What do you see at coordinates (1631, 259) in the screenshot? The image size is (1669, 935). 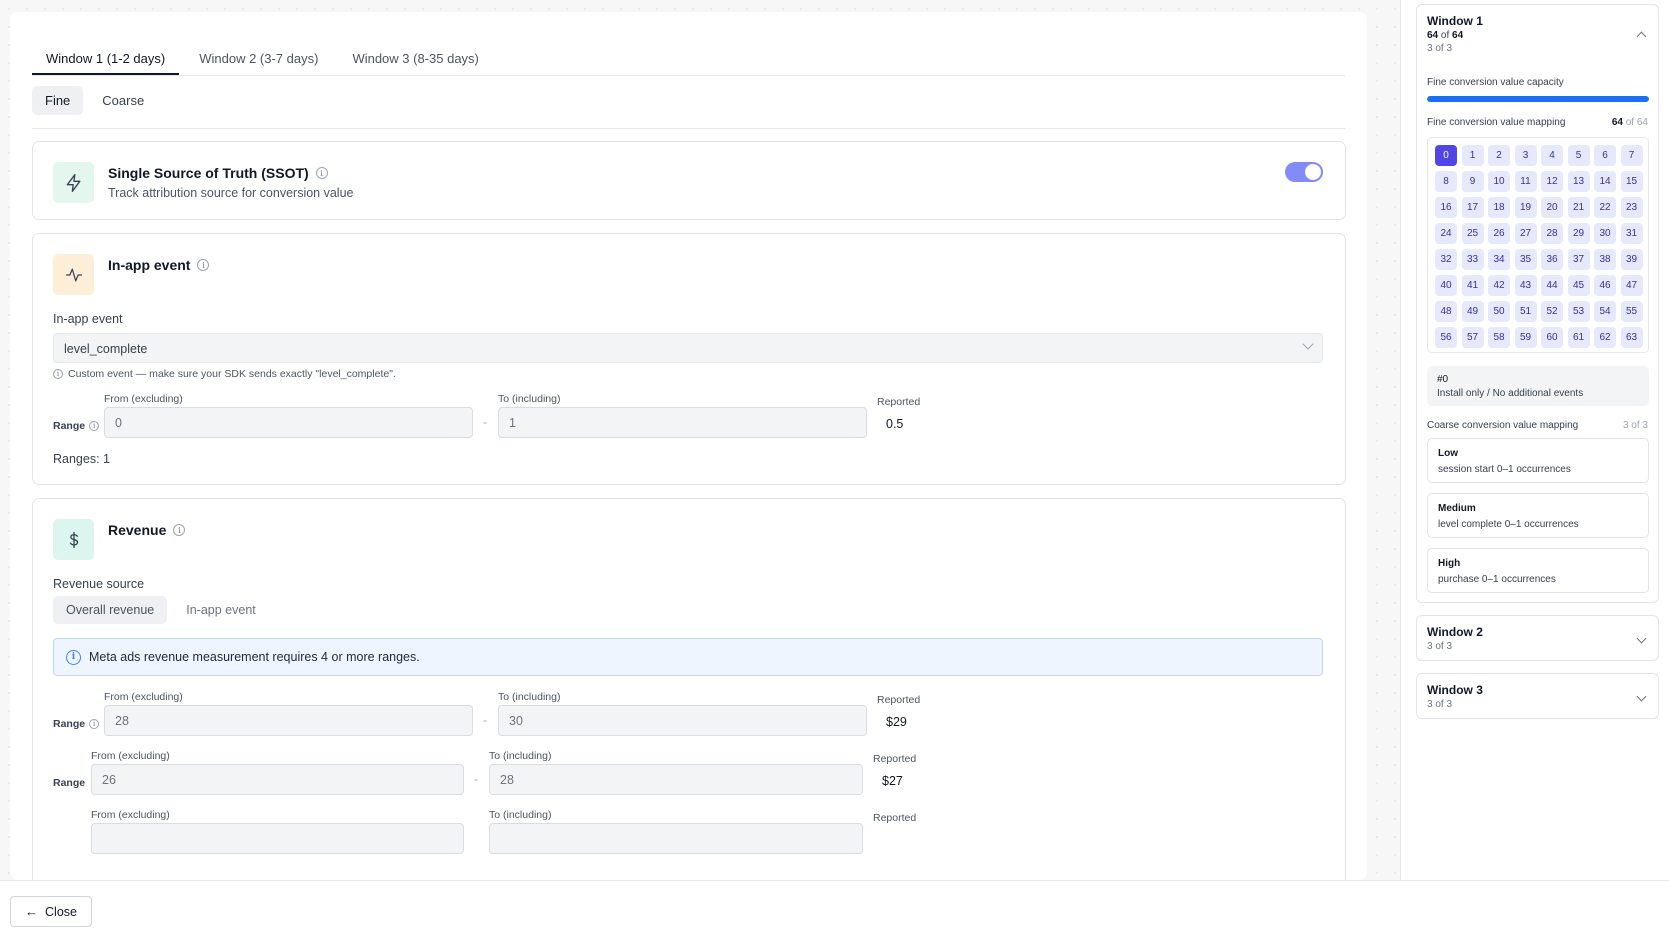 I see `conversion-value-cell: 39` at bounding box center [1631, 259].